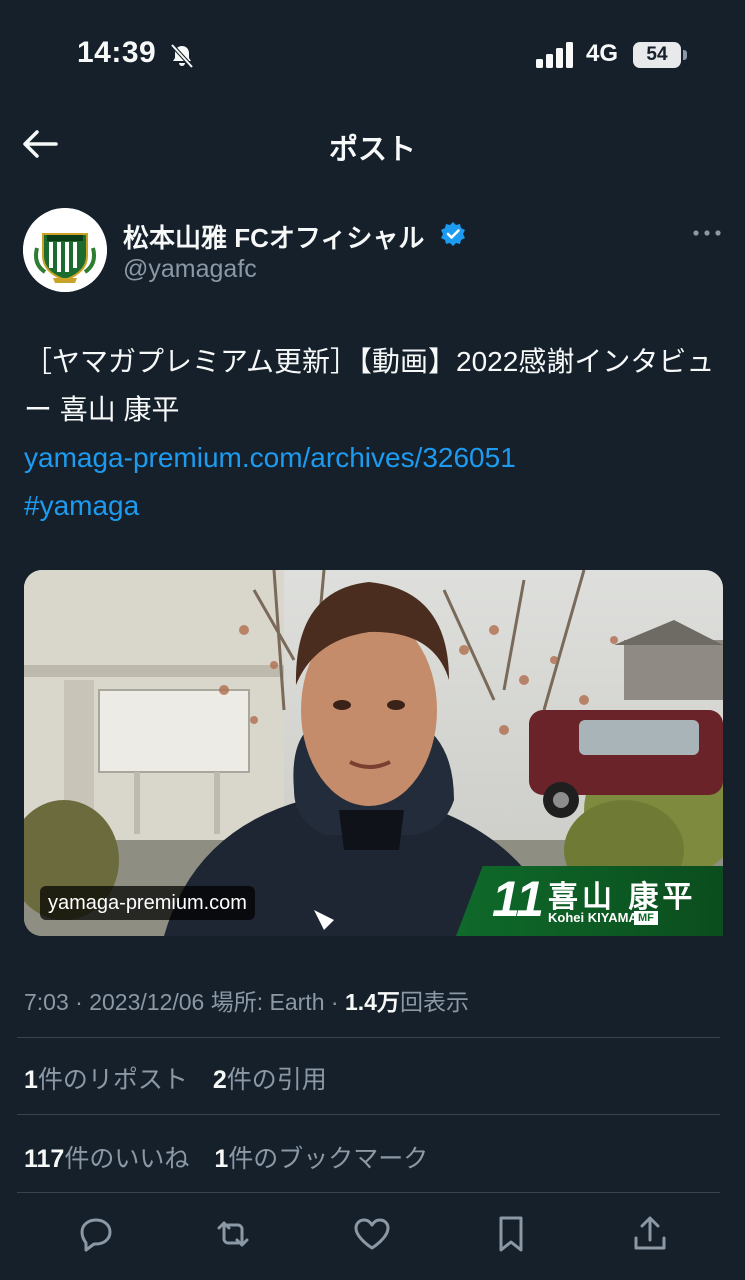  What do you see at coordinates (453, 234) in the screenshot?
I see `verified-icon` at bounding box center [453, 234].